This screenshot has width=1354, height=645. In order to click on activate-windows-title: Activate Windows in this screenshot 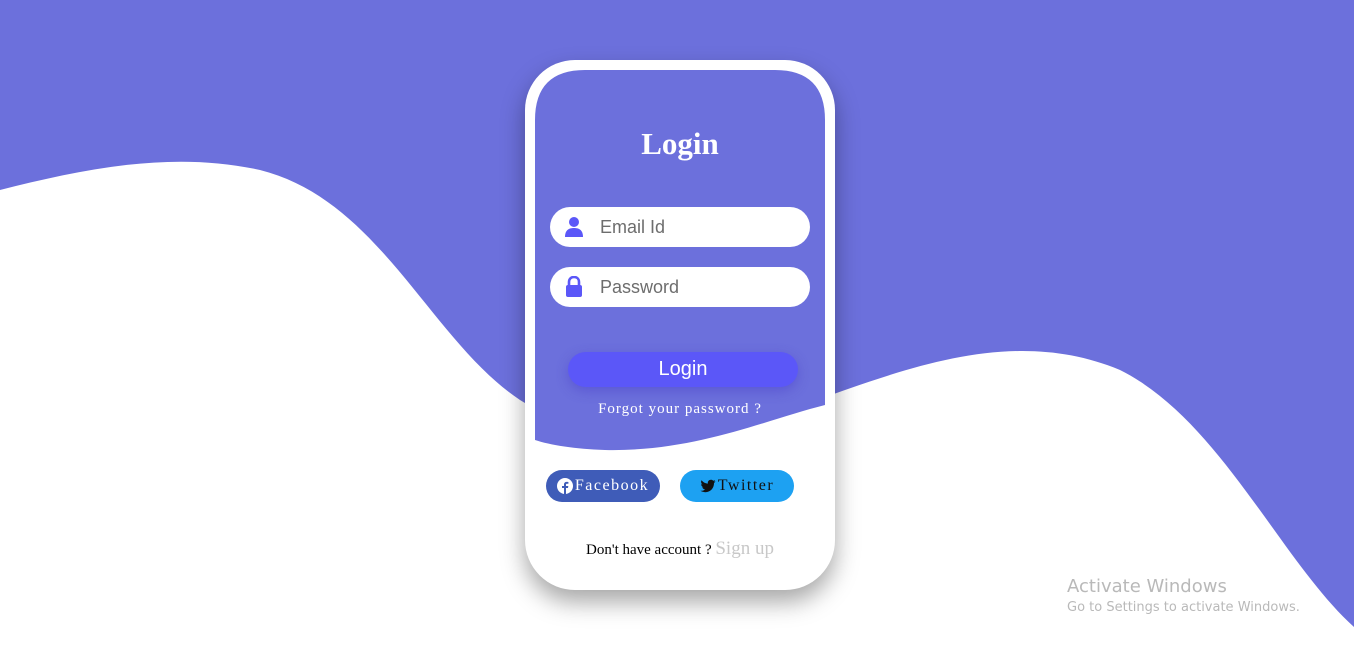, I will do `click(1147, 586)`.